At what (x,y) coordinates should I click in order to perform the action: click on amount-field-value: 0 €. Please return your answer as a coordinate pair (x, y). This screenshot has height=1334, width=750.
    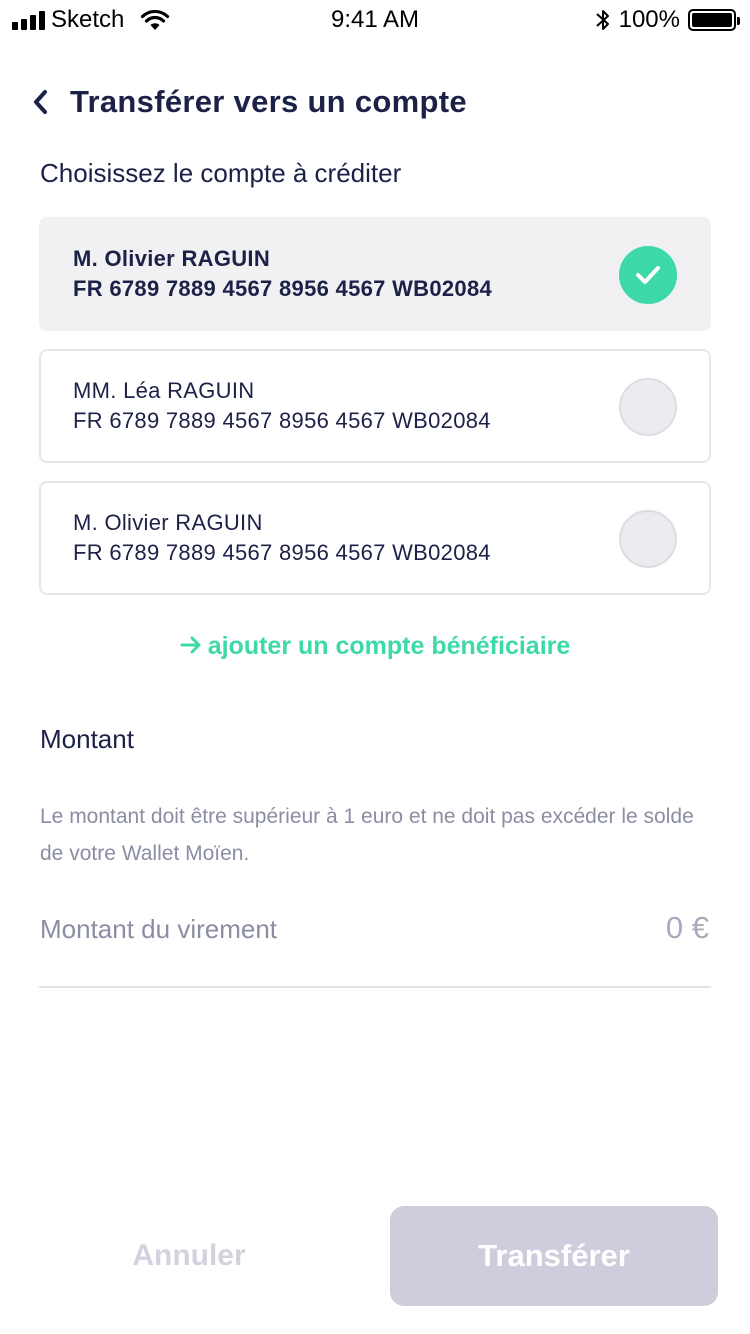
    Looking at the image, I should click on (687, 928).